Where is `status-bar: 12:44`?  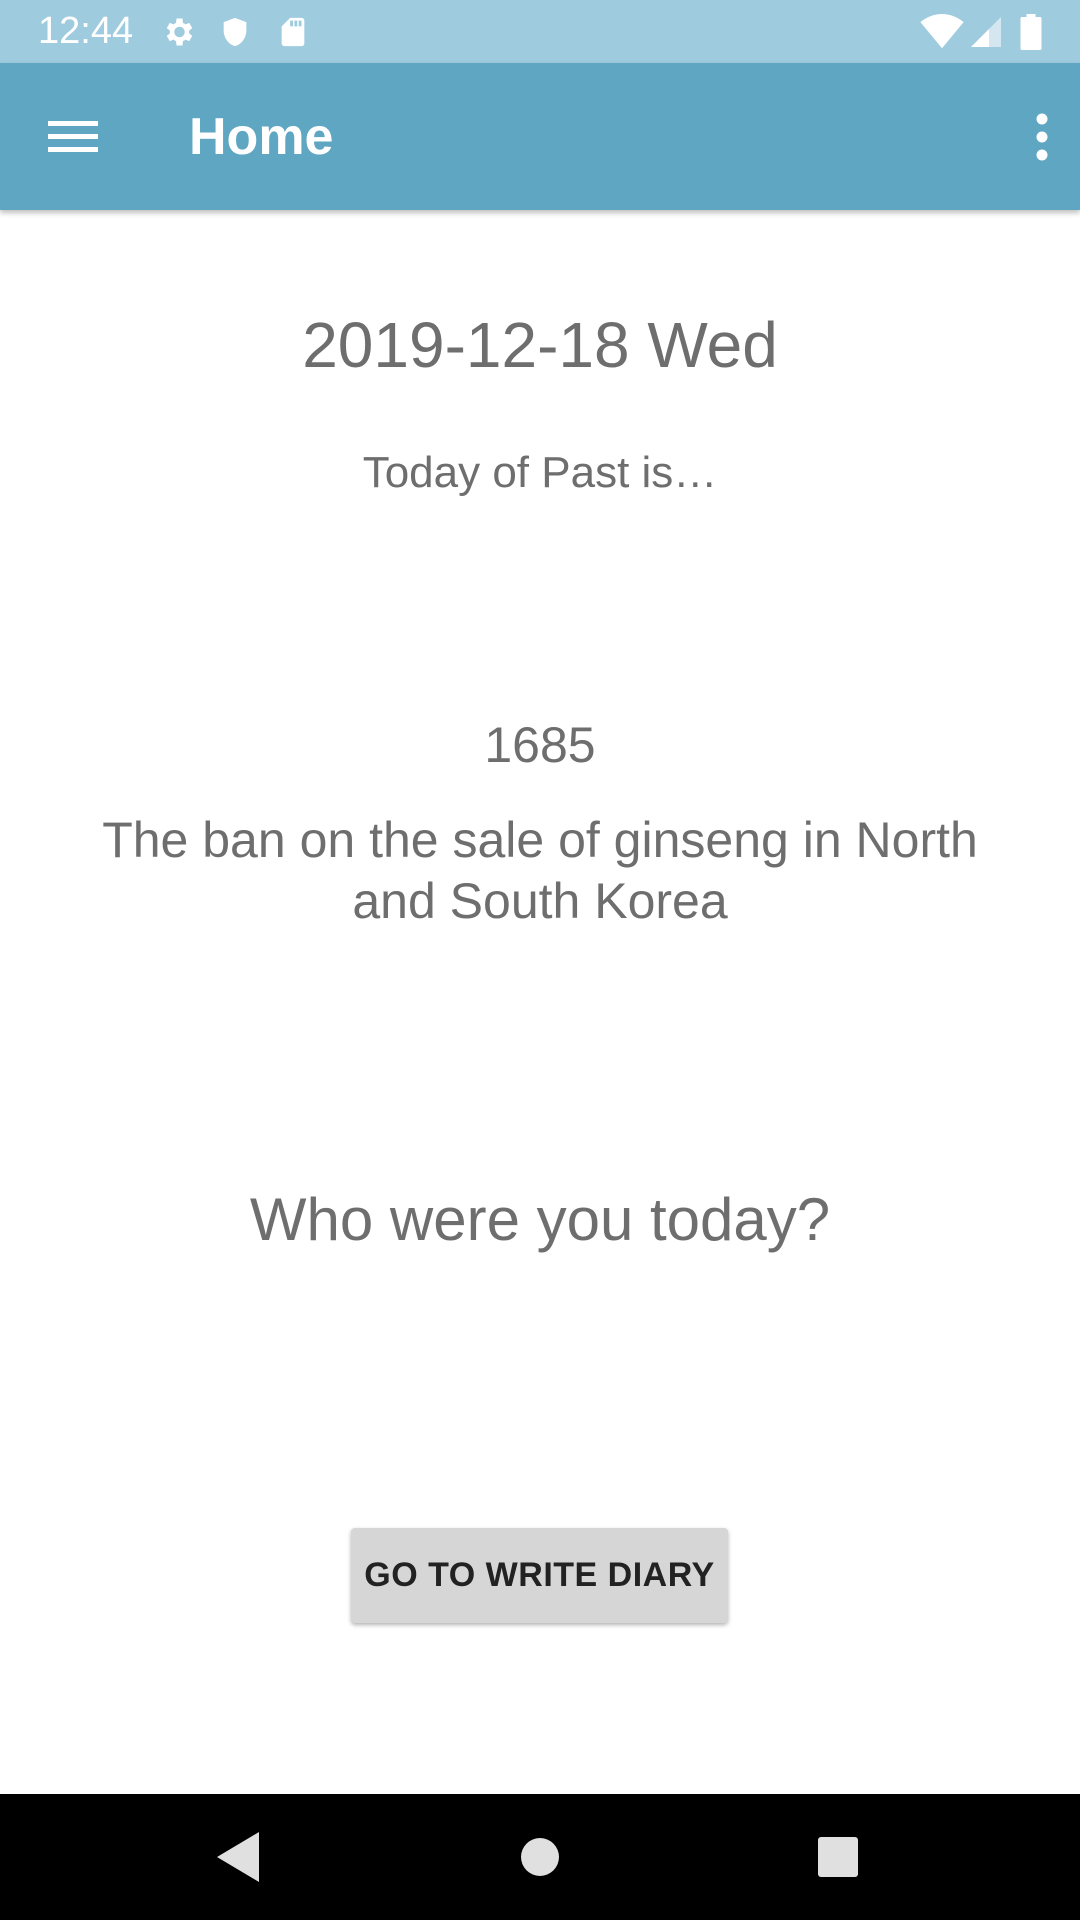 status-bar: 12:44 is located at coordinates (540, 31).